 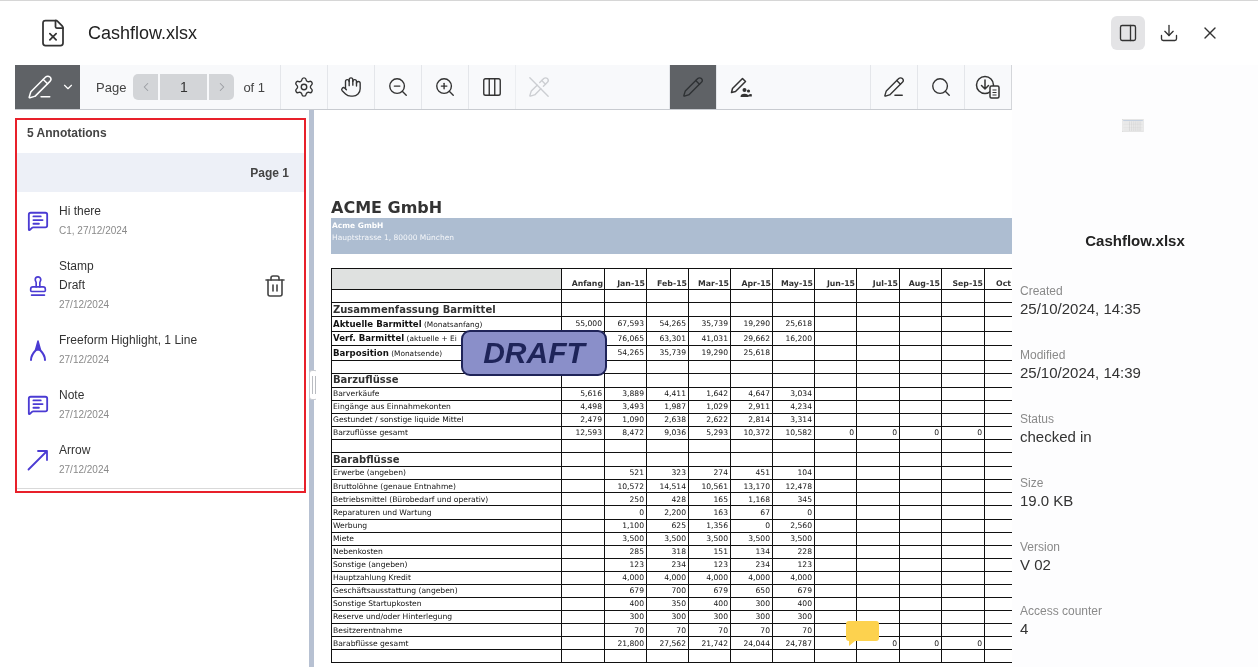 What do you see at coordinates (84, 450) in the screenshot?
I see `annotation-title: Arrow` at bounding box center [84, 450].